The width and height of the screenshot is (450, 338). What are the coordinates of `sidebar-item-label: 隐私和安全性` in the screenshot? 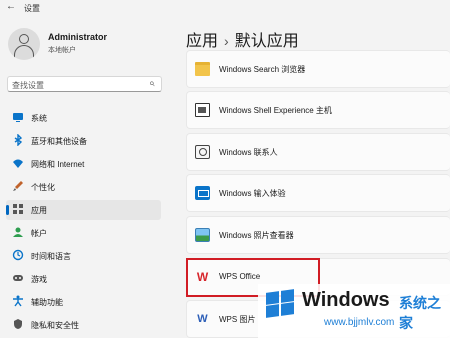 It's located at (55, 325).